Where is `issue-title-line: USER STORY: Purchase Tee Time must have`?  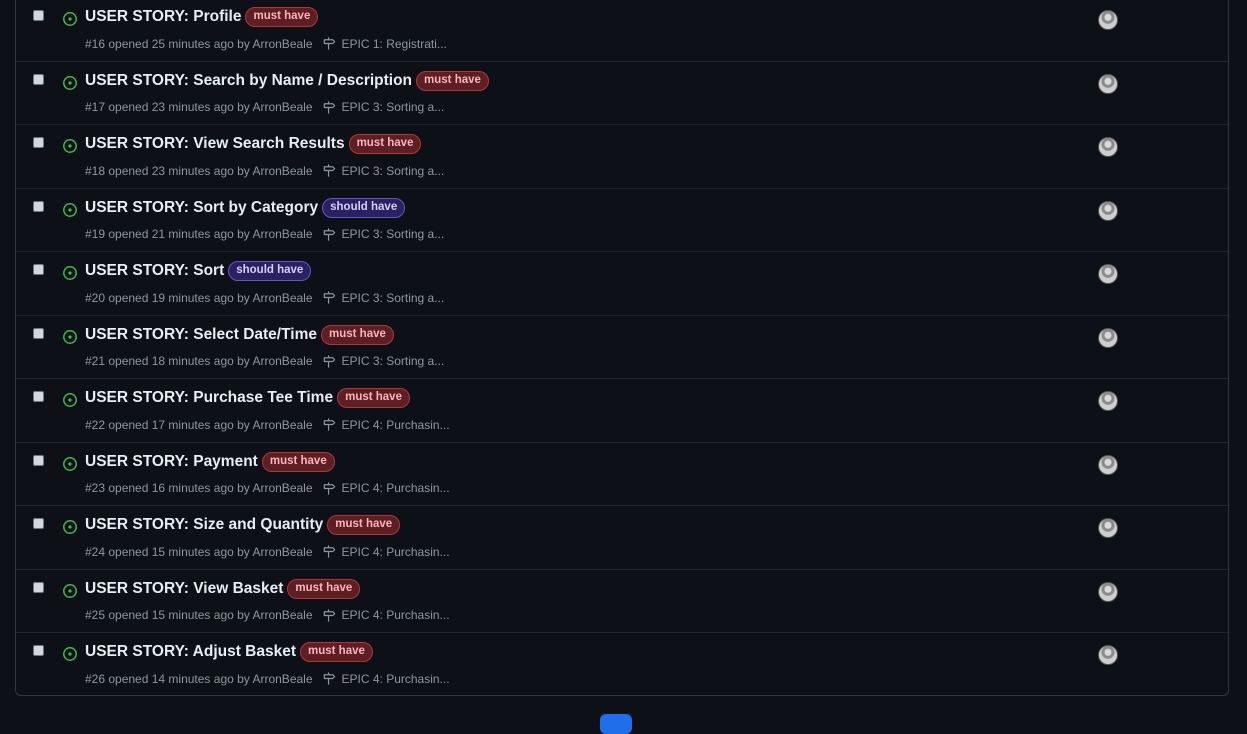
issue-title-line: USER STORY: Purchase Tee Time must have is located at coordinates (247, 398).